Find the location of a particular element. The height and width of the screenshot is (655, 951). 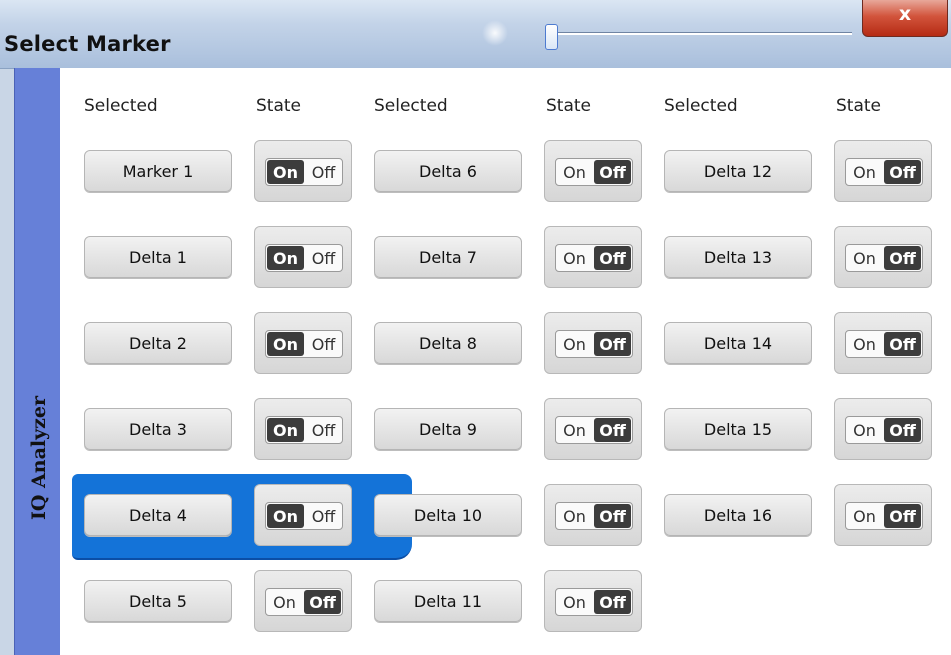

marker-select-button: Delta 15 is located at coordinates (738, 429).